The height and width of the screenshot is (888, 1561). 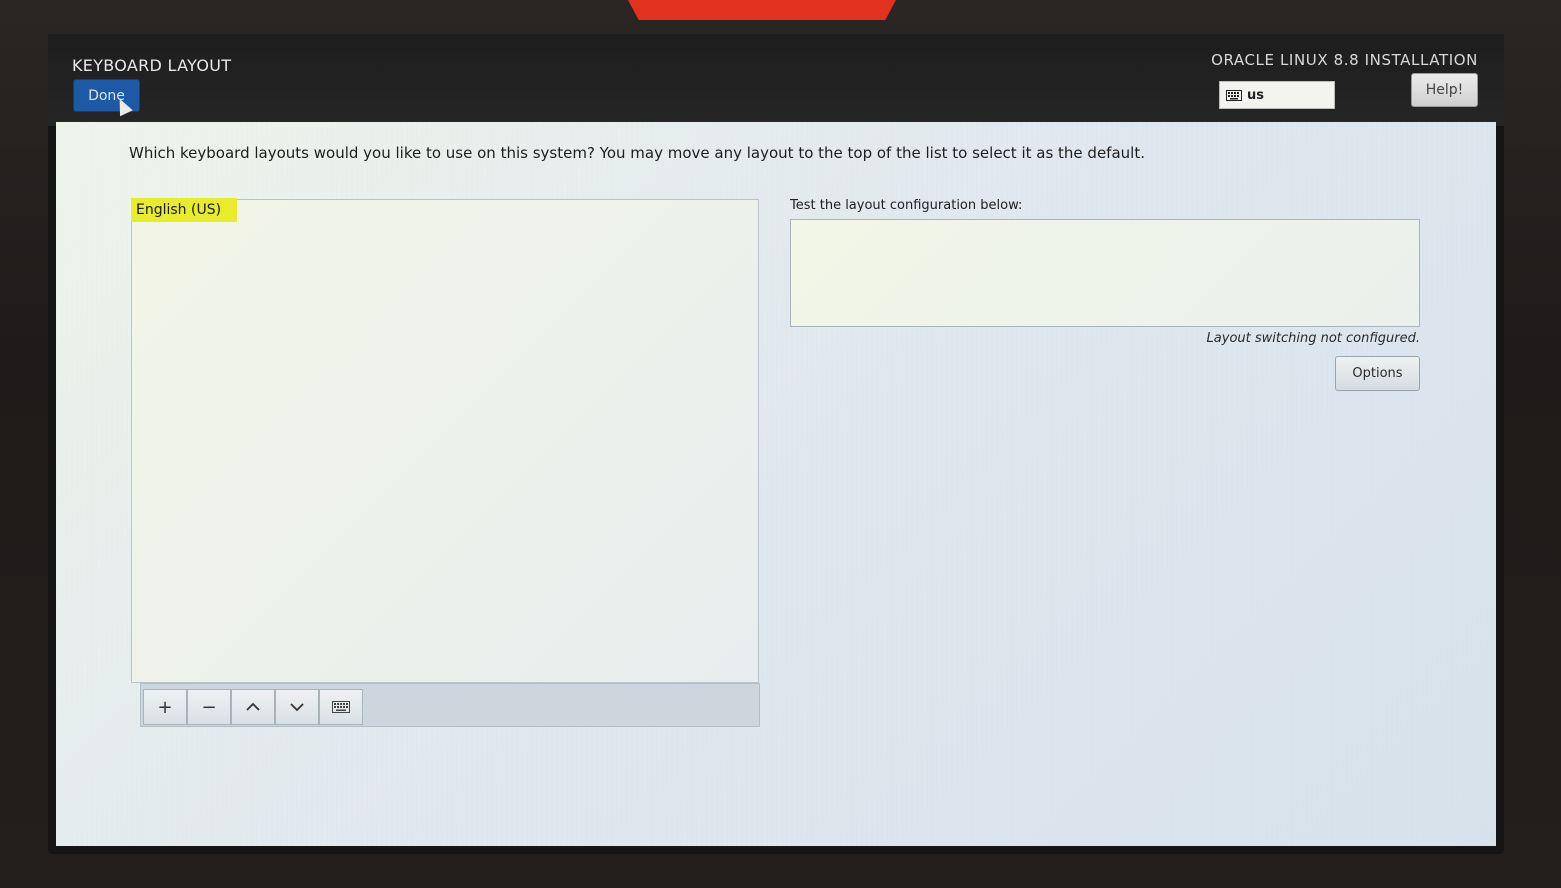 What do you see at coordinates (1377, 373) in the screenshot?
I see `options-button: Options` at bounding box center [1377, 373].